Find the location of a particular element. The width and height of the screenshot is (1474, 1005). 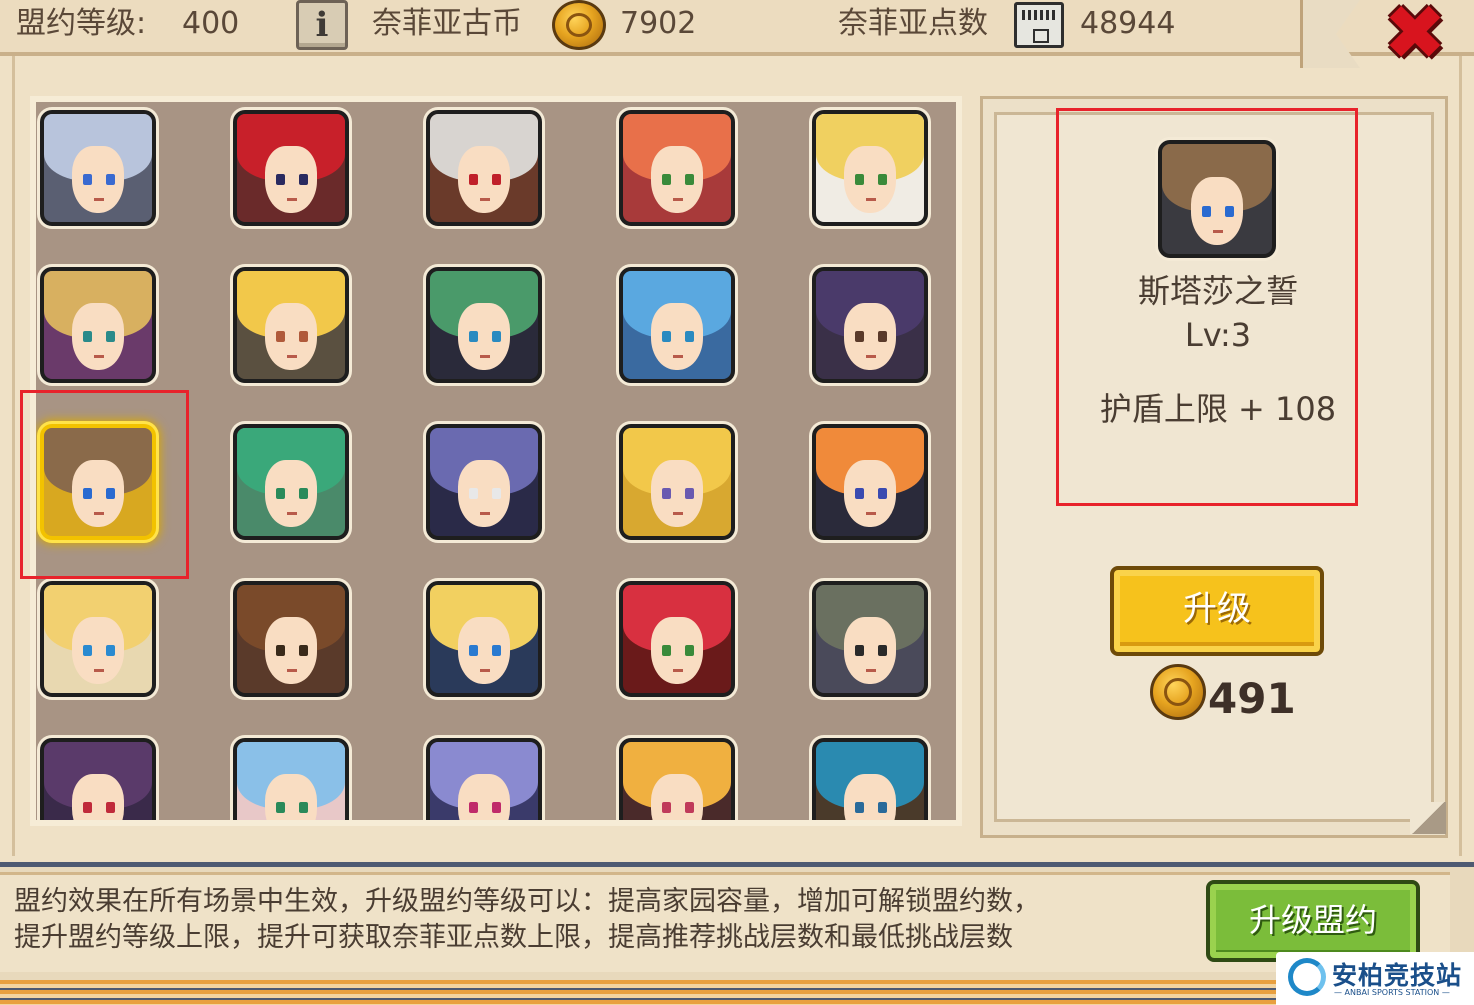

upgrade-union-button: 升级盟约 is located at coordinates (1313, 921).